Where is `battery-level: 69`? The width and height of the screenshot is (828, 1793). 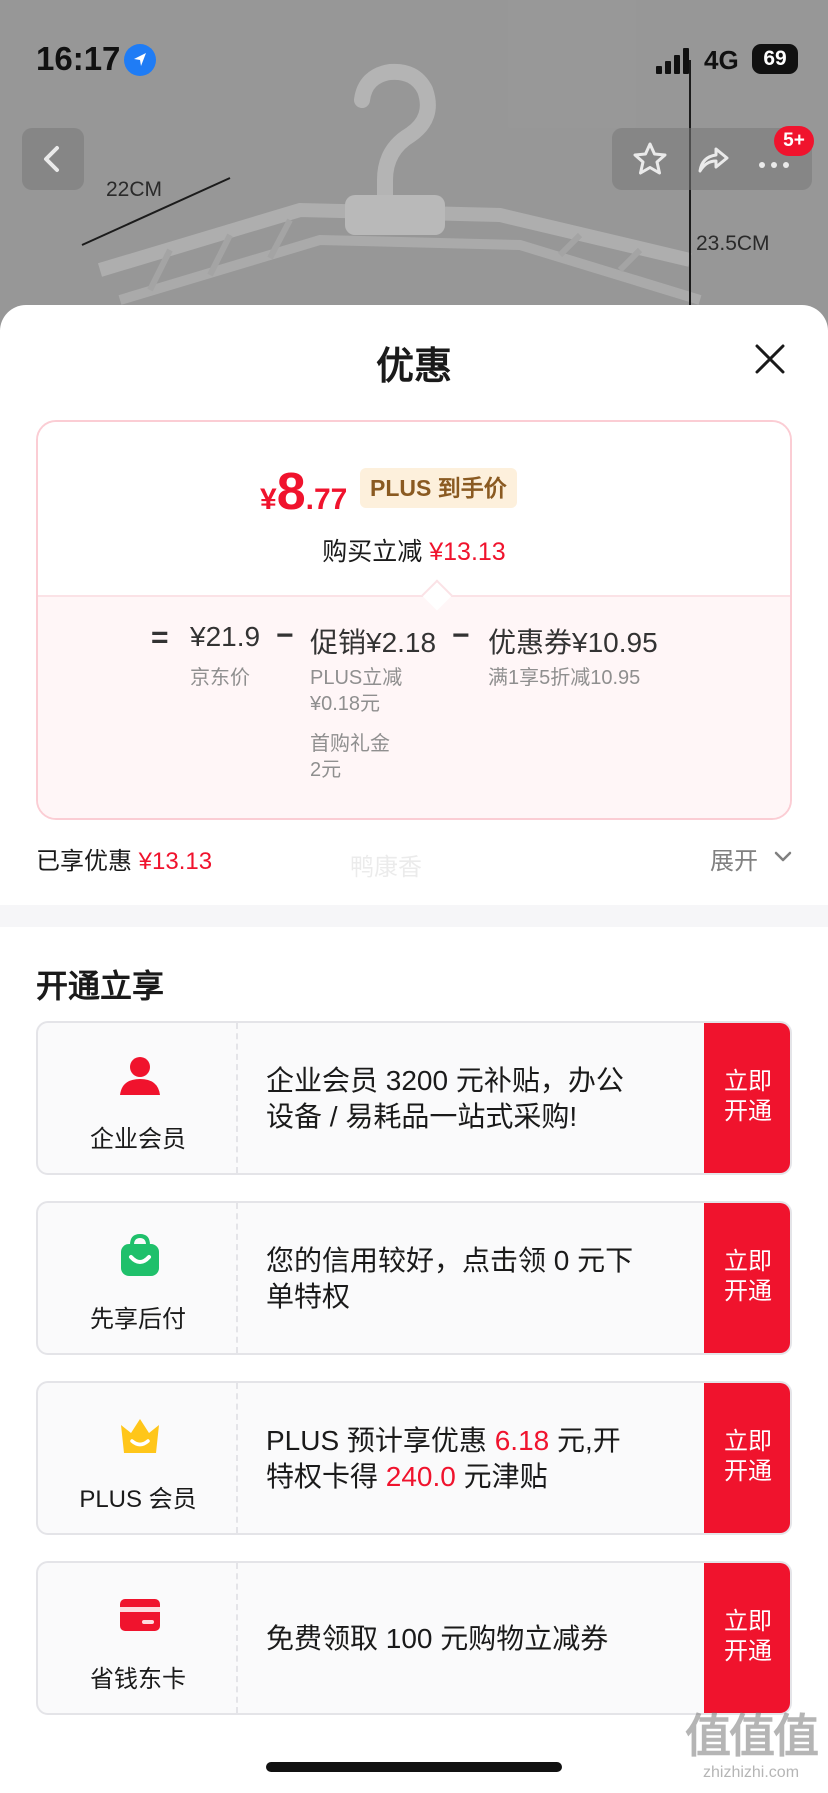 battery-level: 69 is located at coordinates (775, 59).